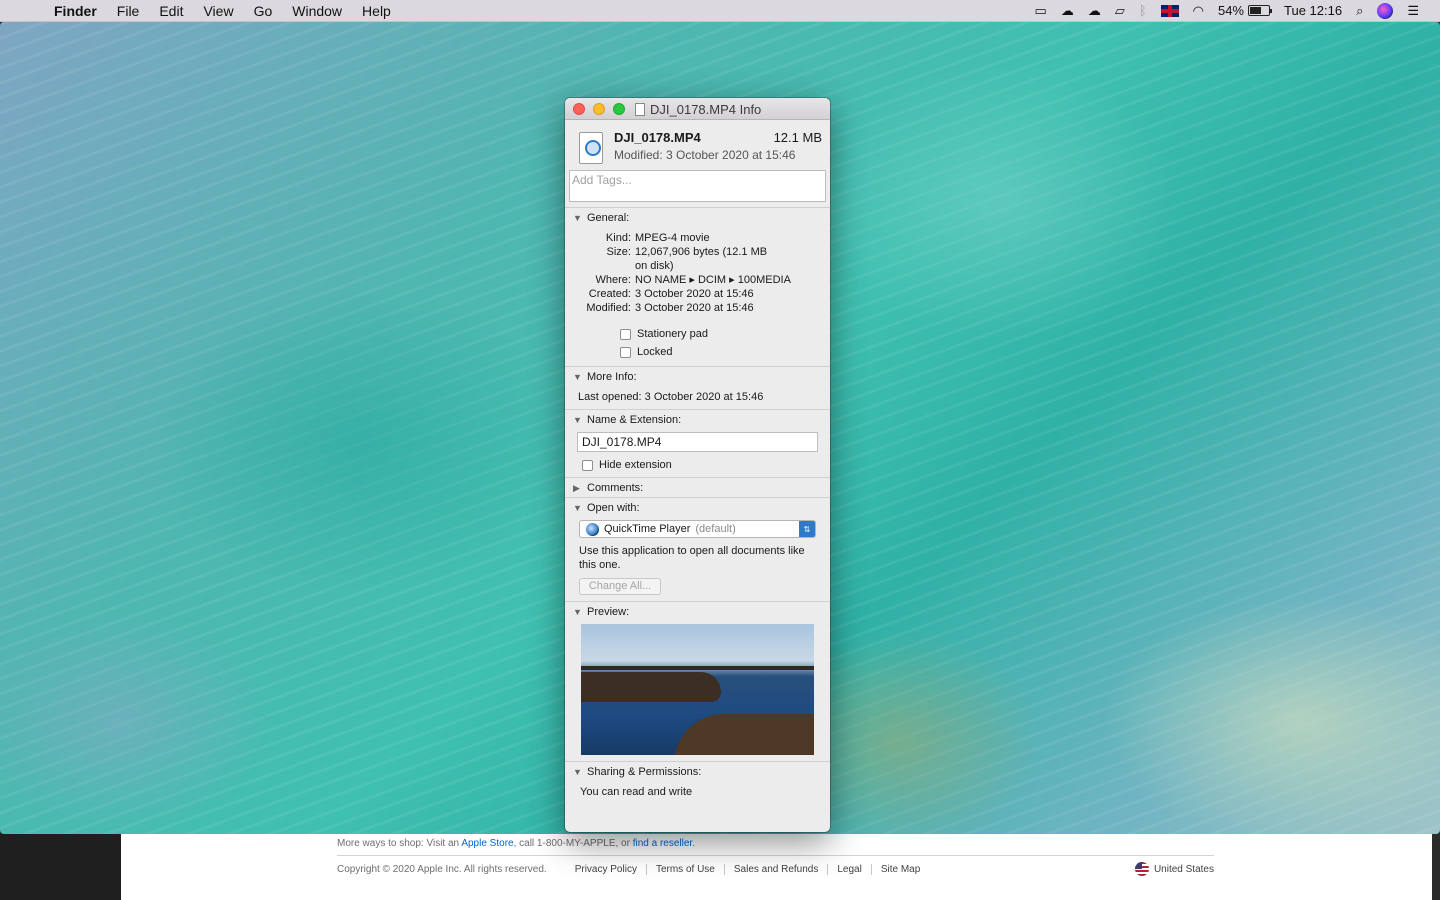 Image resolution: width=1440 pixels, height=900 pixels. I want to click on quicktime-icon, so click(592, 529).